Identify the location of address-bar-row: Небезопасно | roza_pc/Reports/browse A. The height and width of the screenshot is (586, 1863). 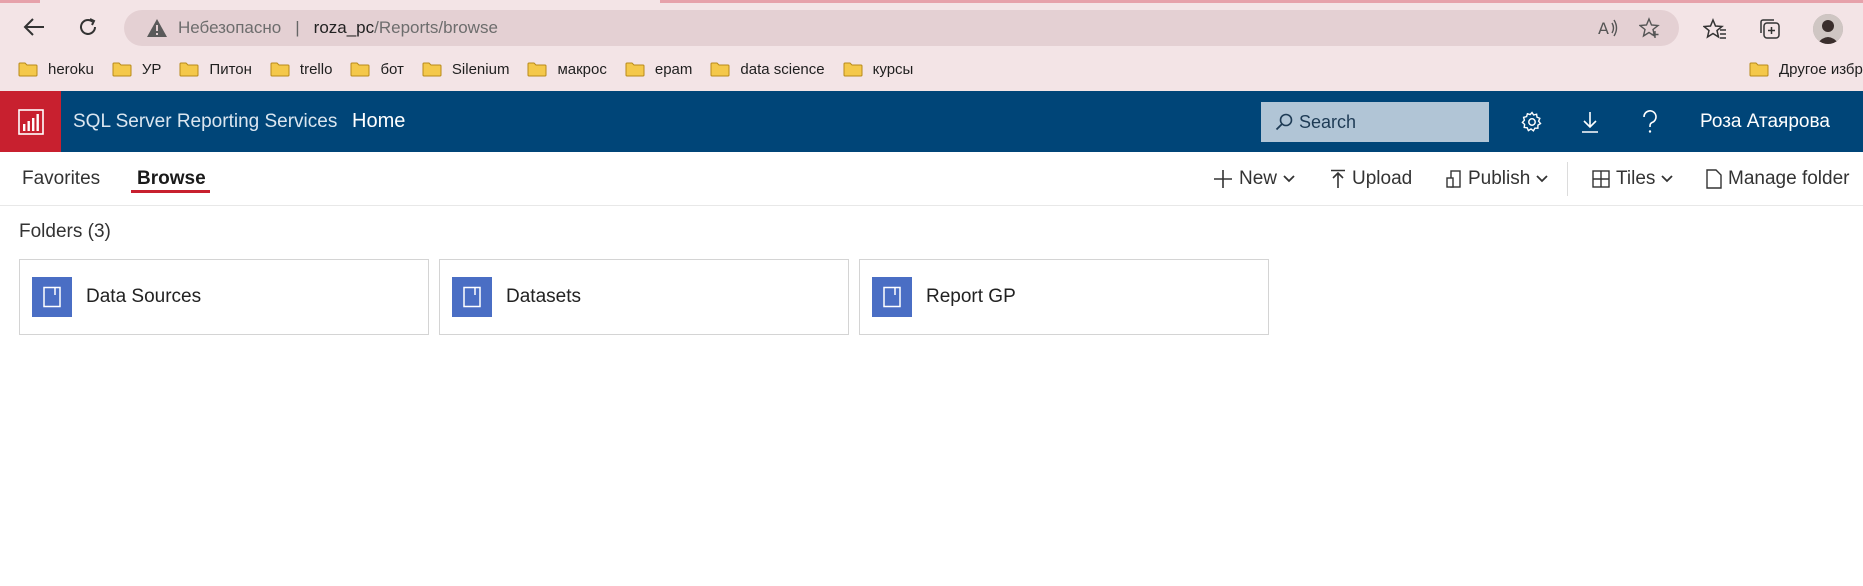
(931, 27).